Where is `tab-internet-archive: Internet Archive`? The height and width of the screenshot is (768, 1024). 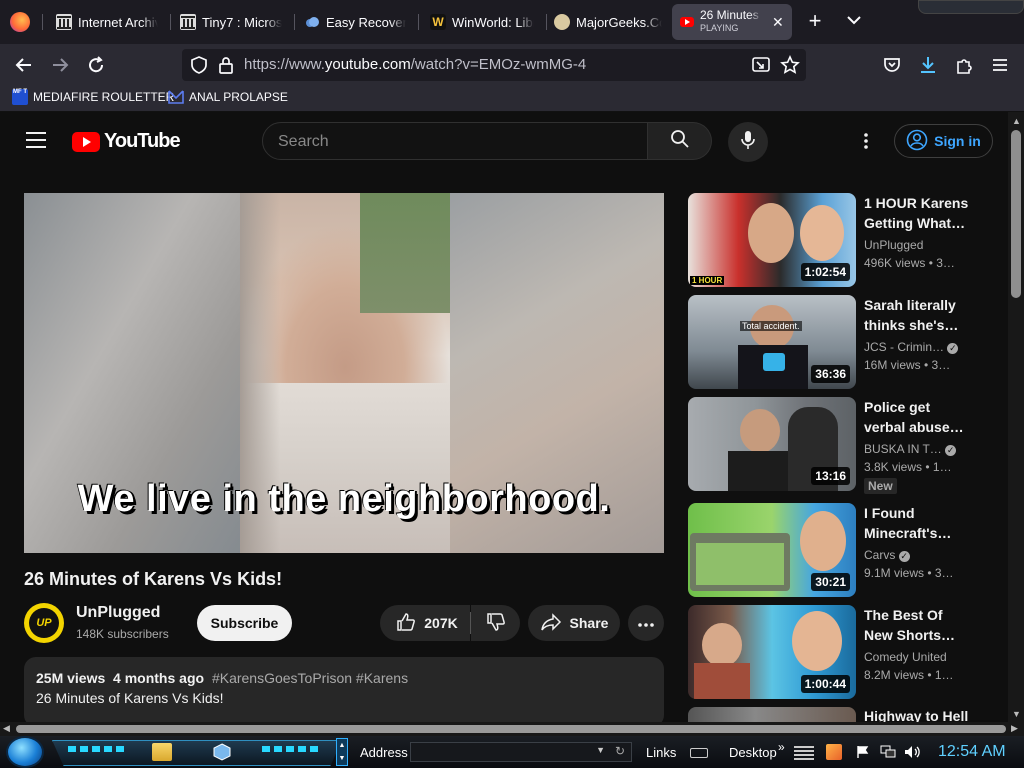 tab-internet-archive: Internet Archive is located at coordinates (107, 22).